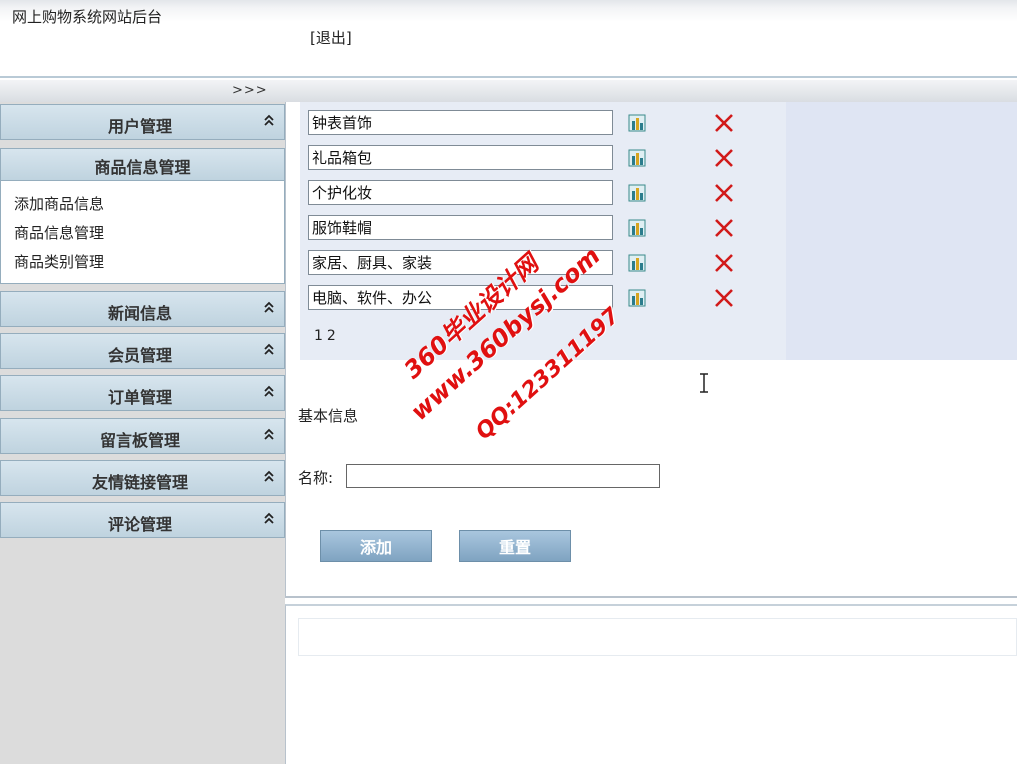 Image resolution: width=1017 pixels, height=764 pixels. Describe the element at coordinates (508, 39) in the screenshot. I see `top-header: 网上购物系统网站后台 [退出]` at that location.